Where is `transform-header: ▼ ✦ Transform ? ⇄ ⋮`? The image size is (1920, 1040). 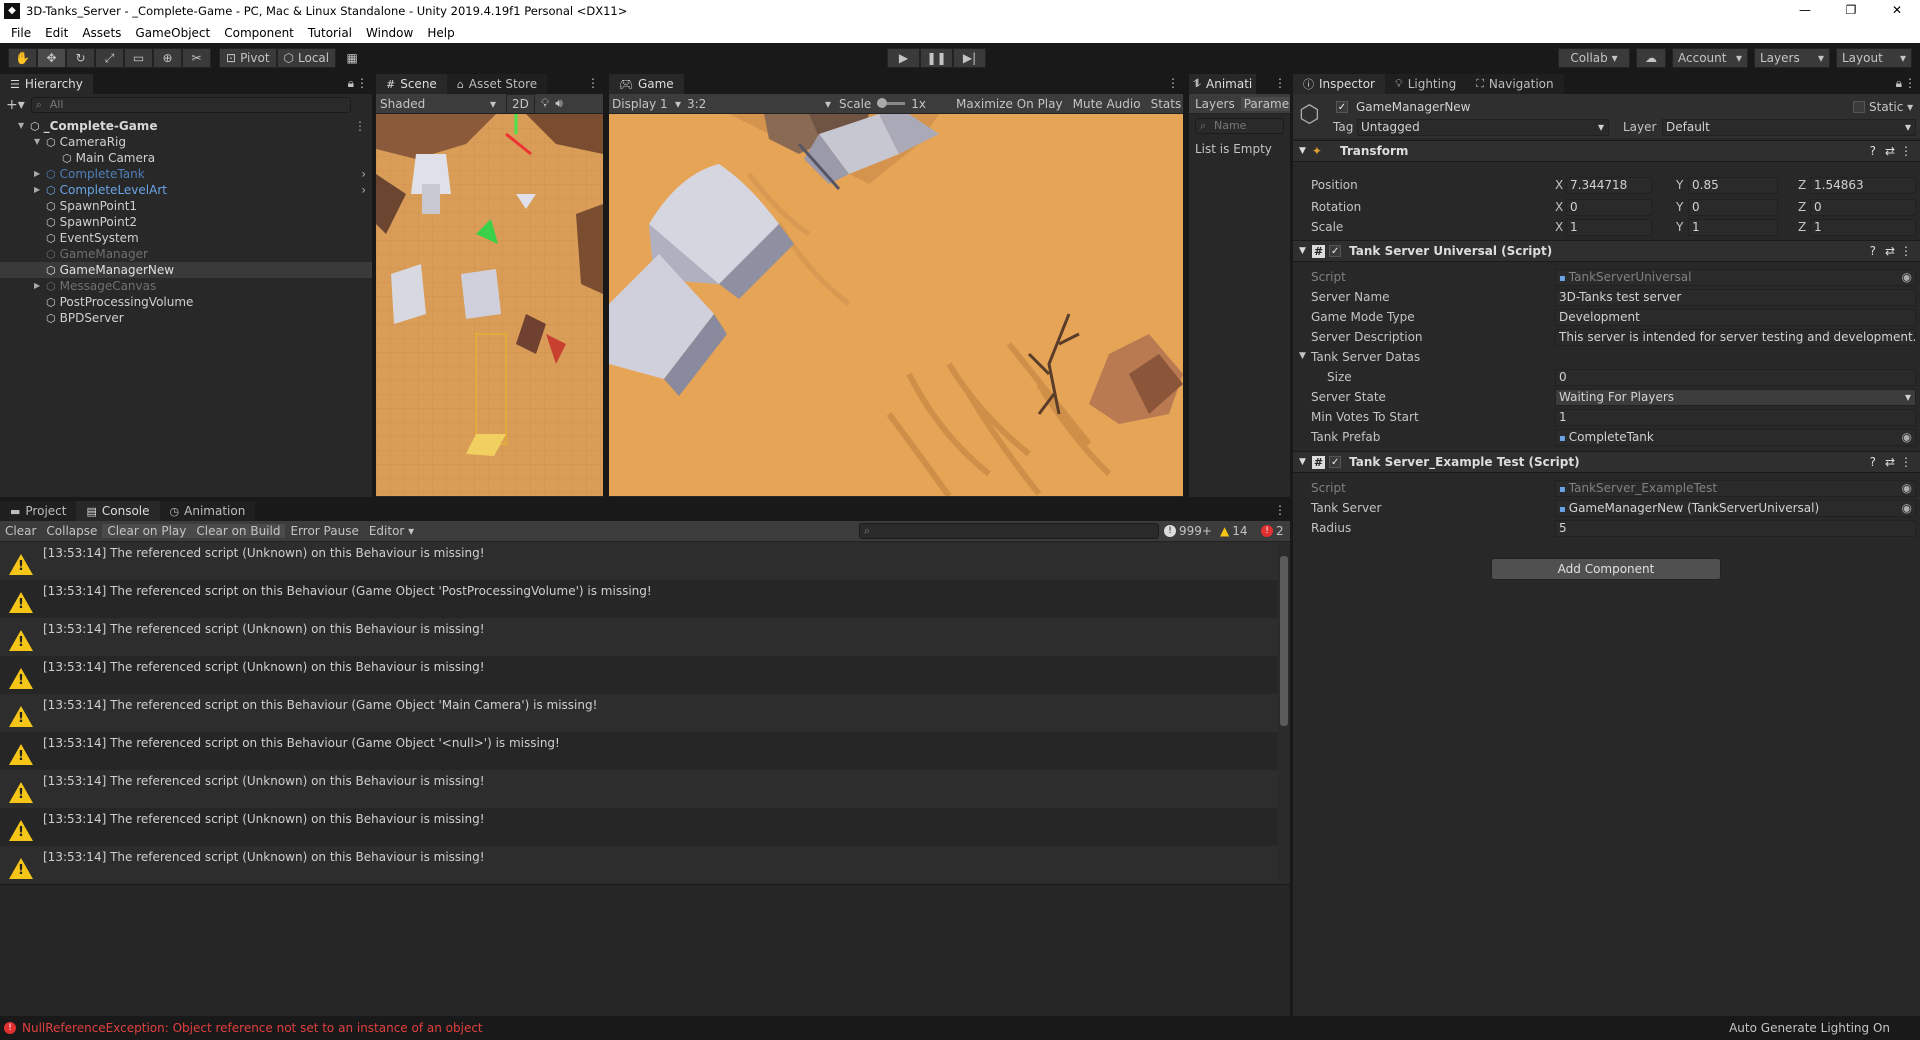
transform-header: ▼ ✦ Transform ? ⇄ ⋮ is located at coordinates (1606, 151).